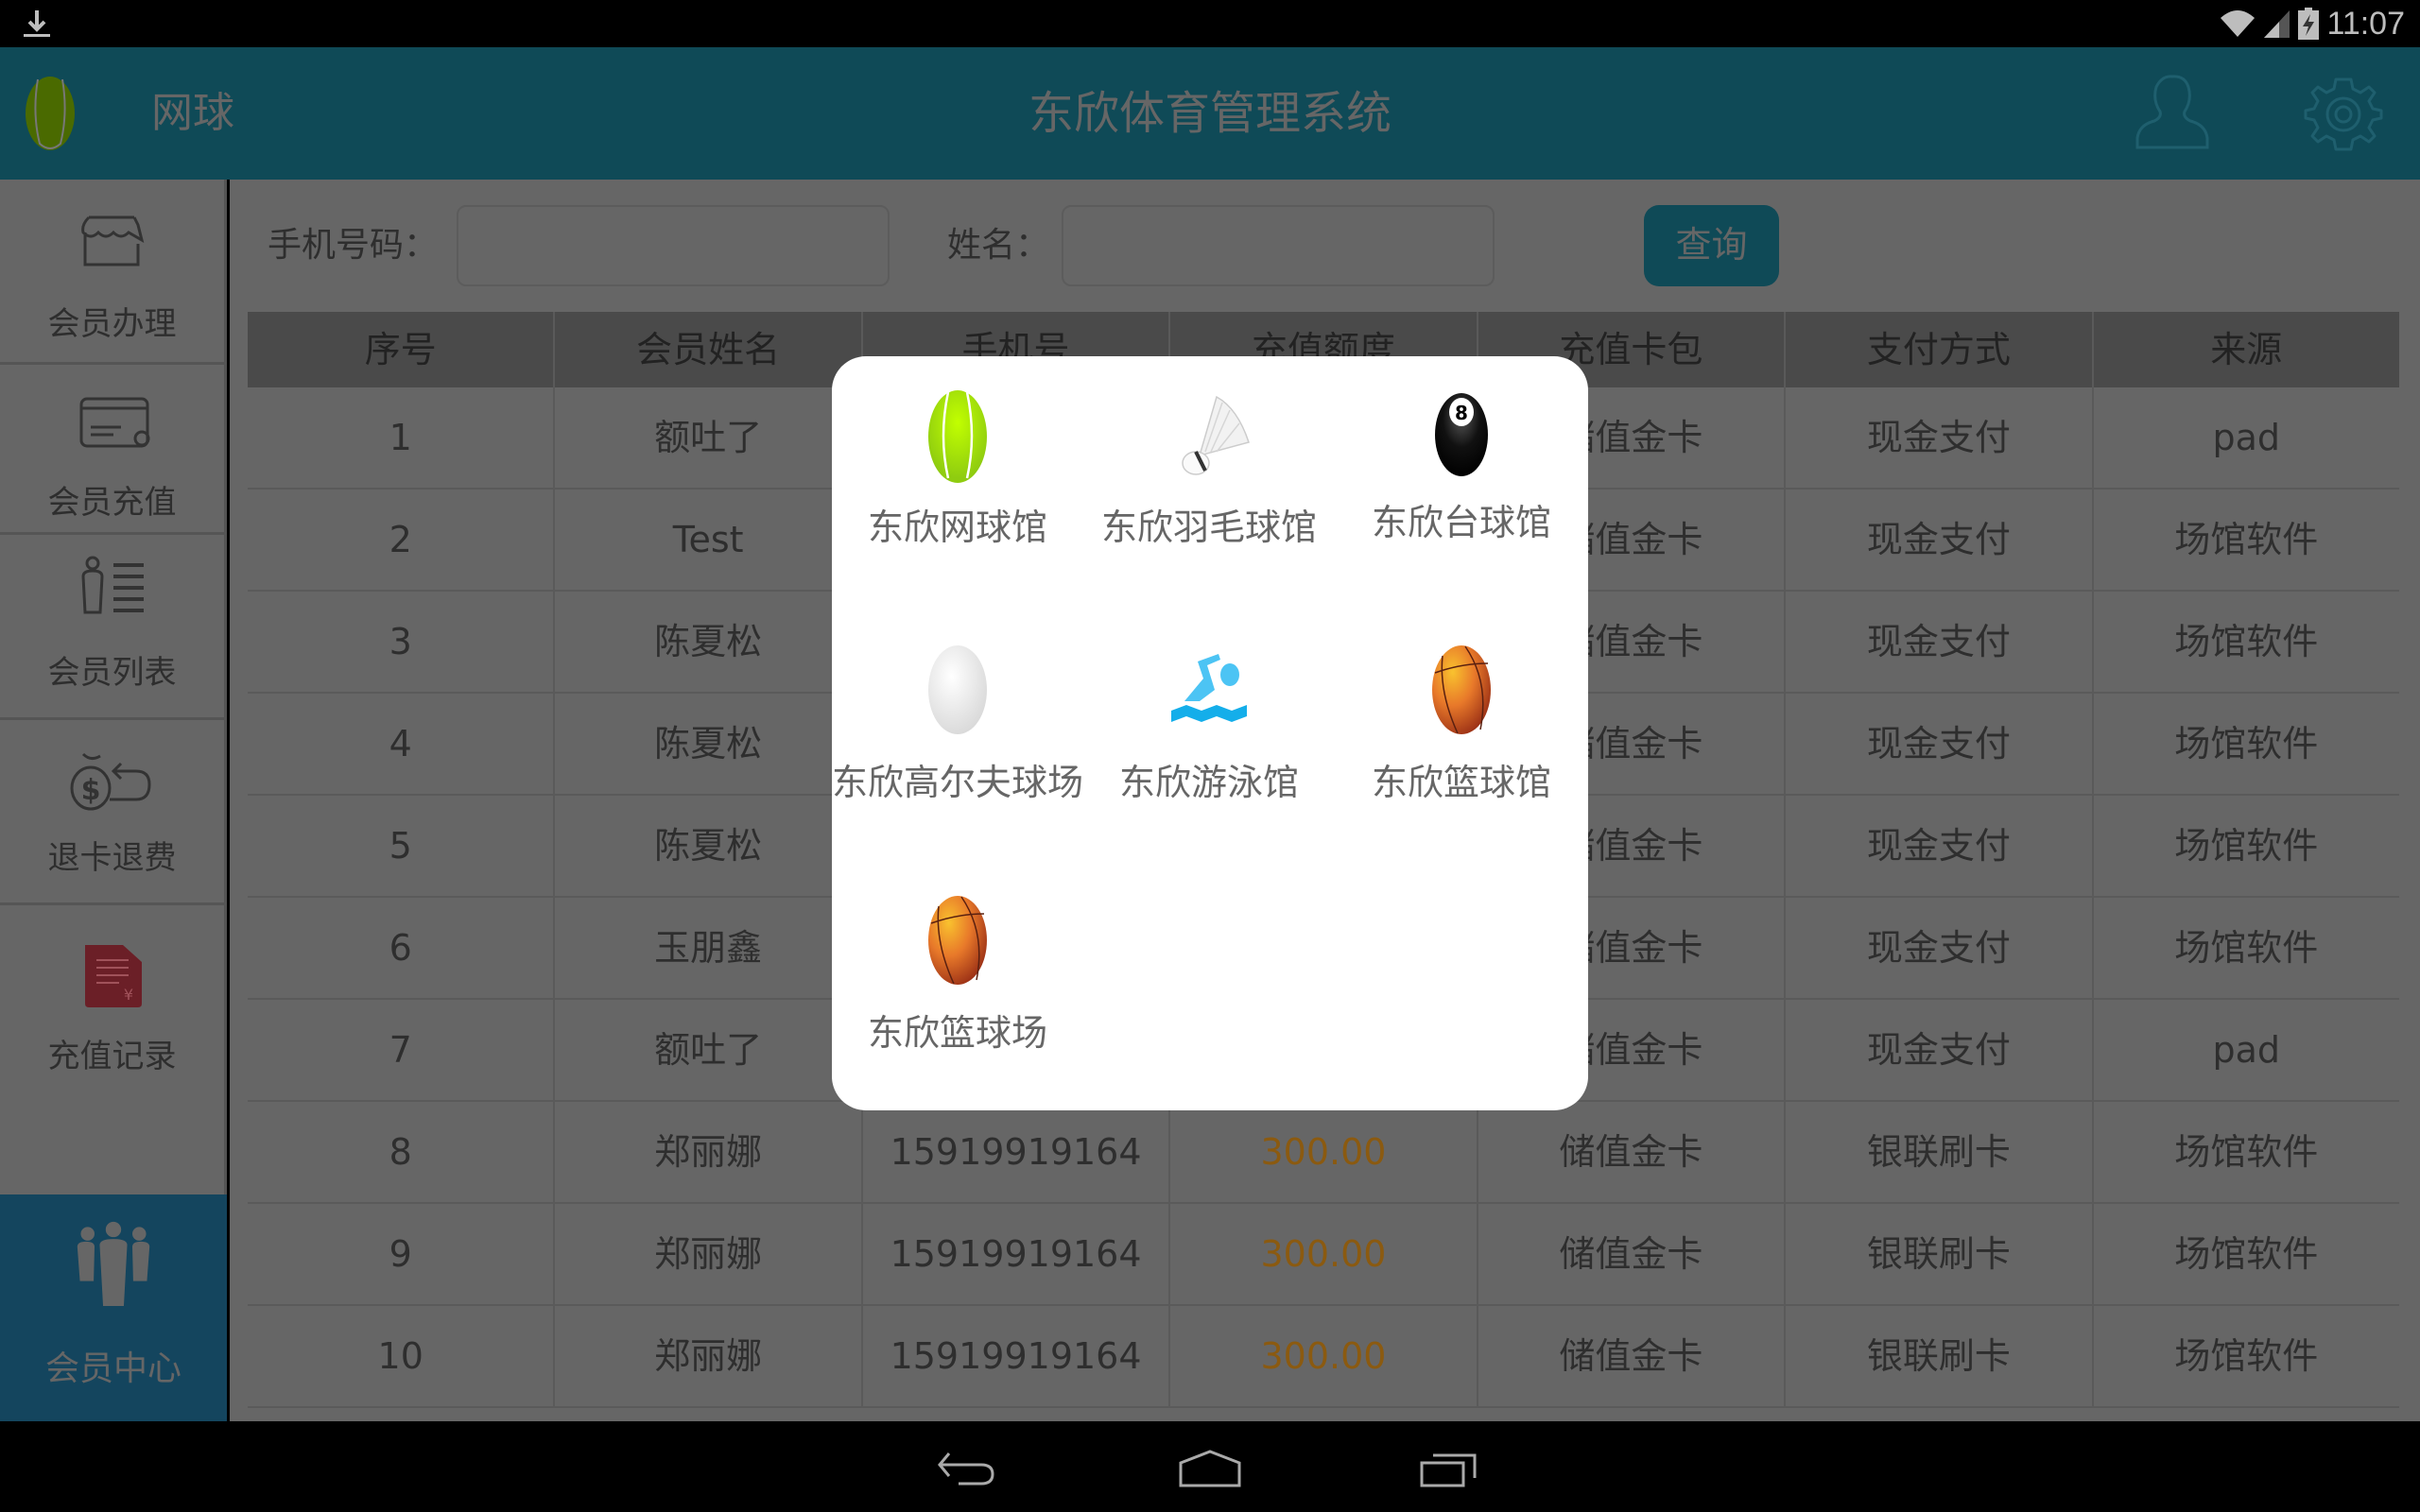  What do you see at coordinates (969, 1468) in the screenshot?
I see `back-icon` at bounding box center [969, 1468].